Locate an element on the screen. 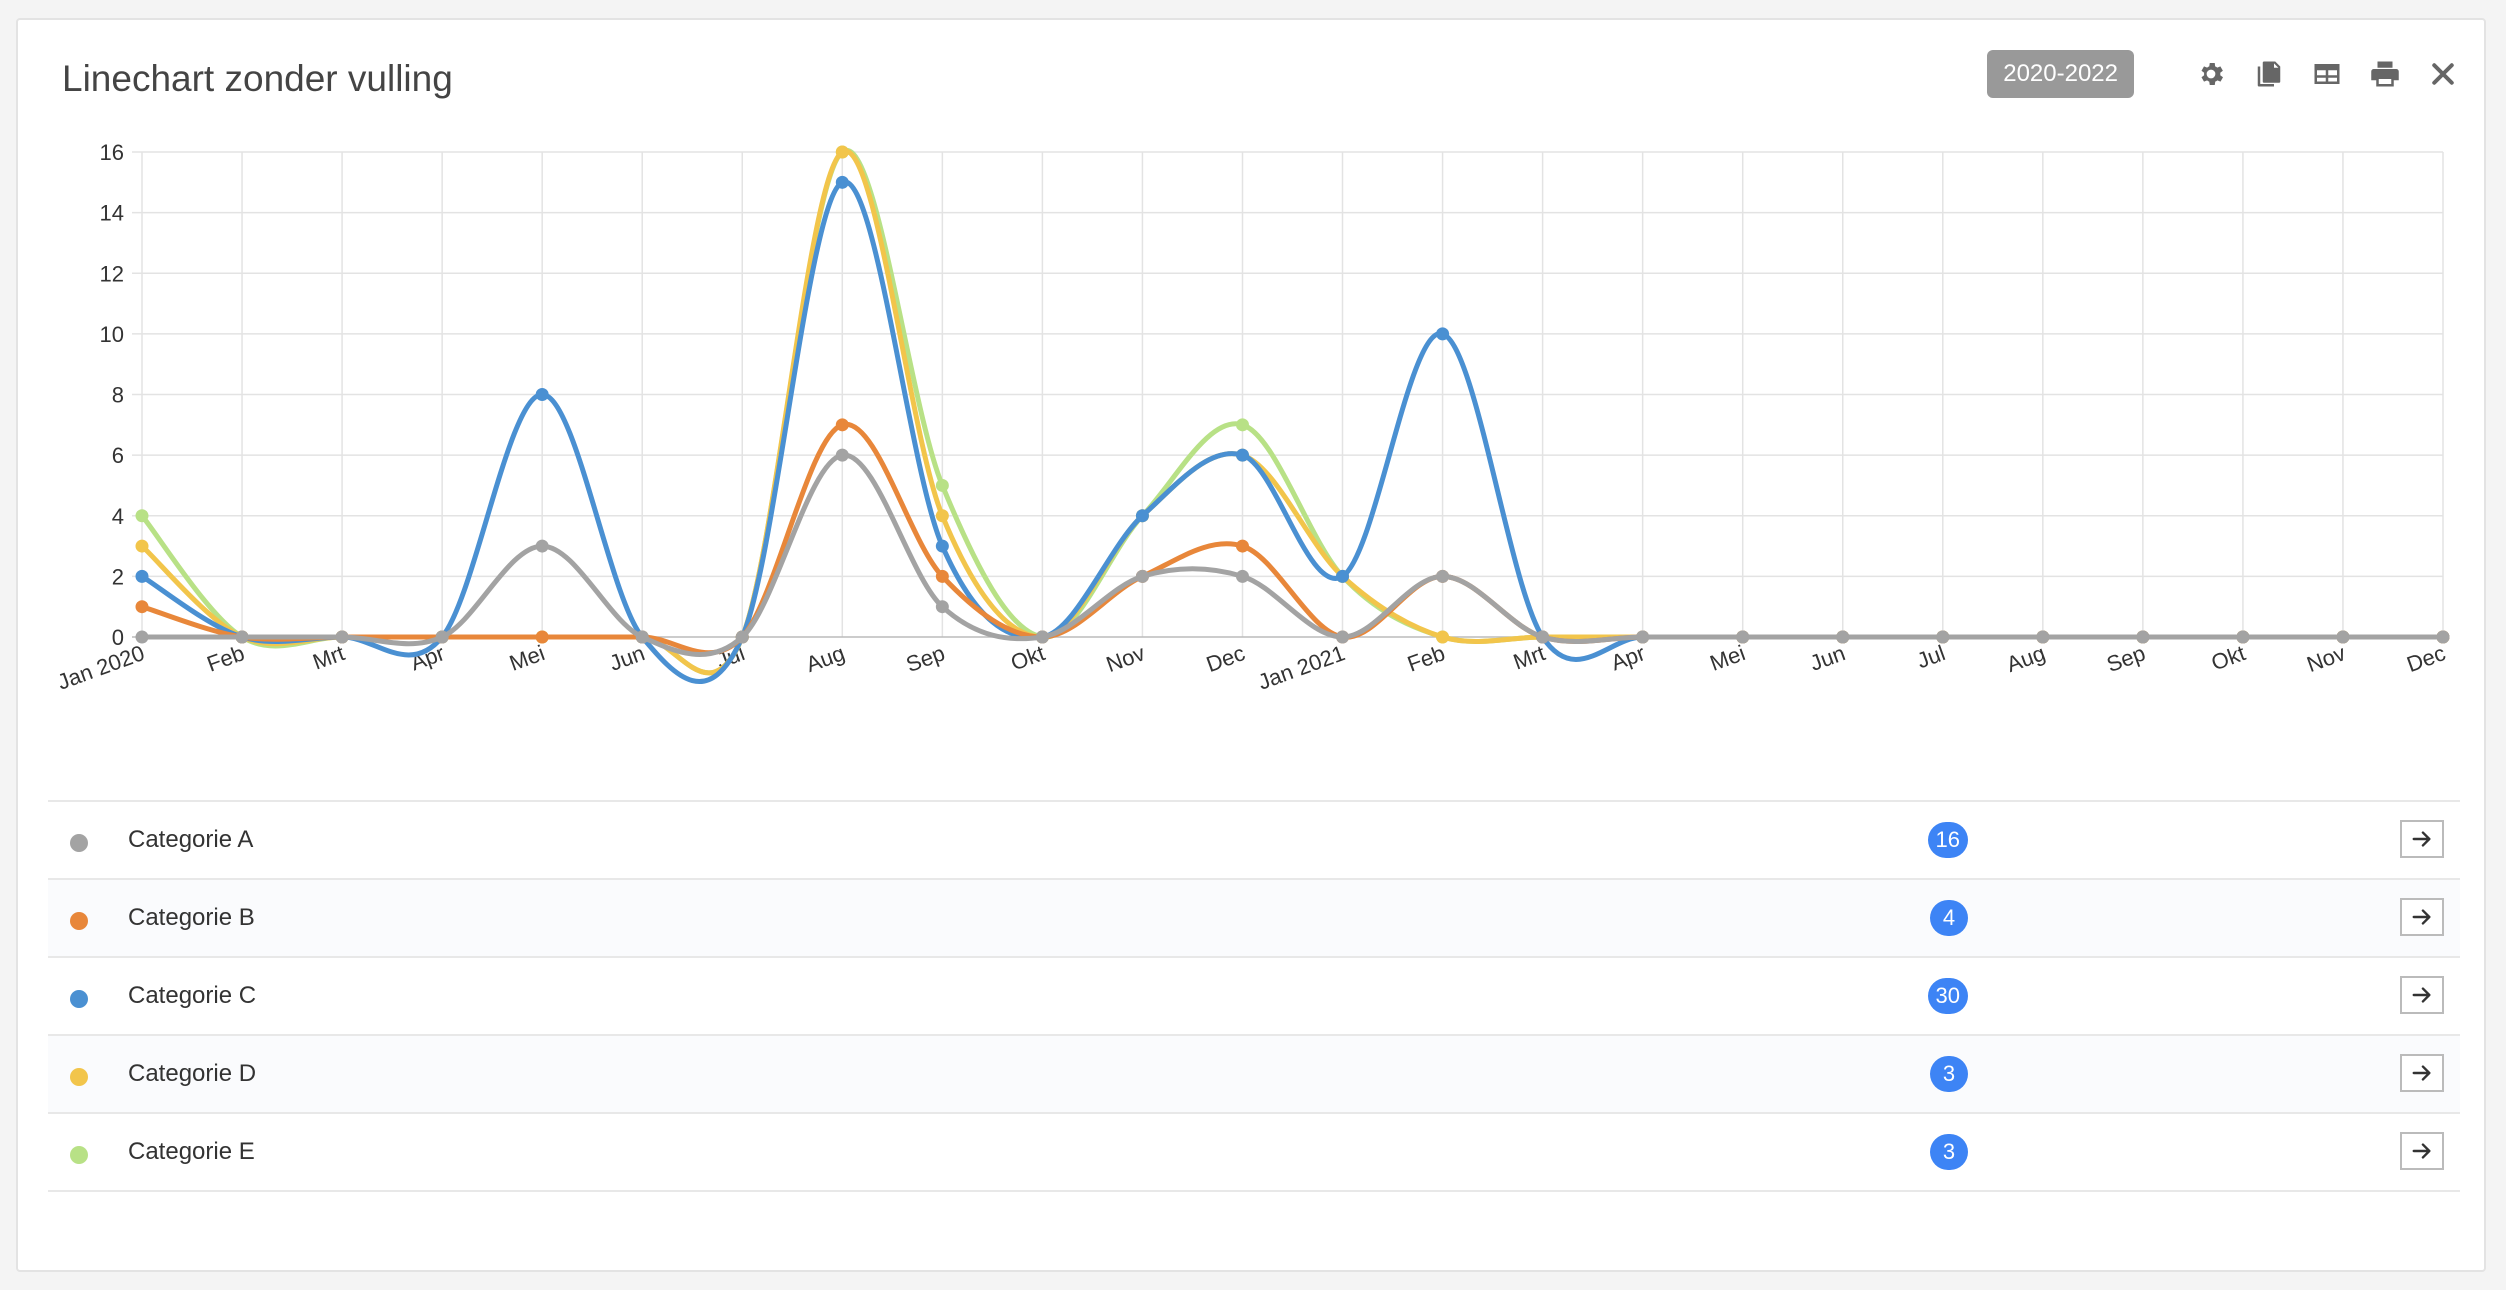 The width and height of the screenshot is (2506, 1290). y-tick-label: 16 is located at coordinates (112, 152).